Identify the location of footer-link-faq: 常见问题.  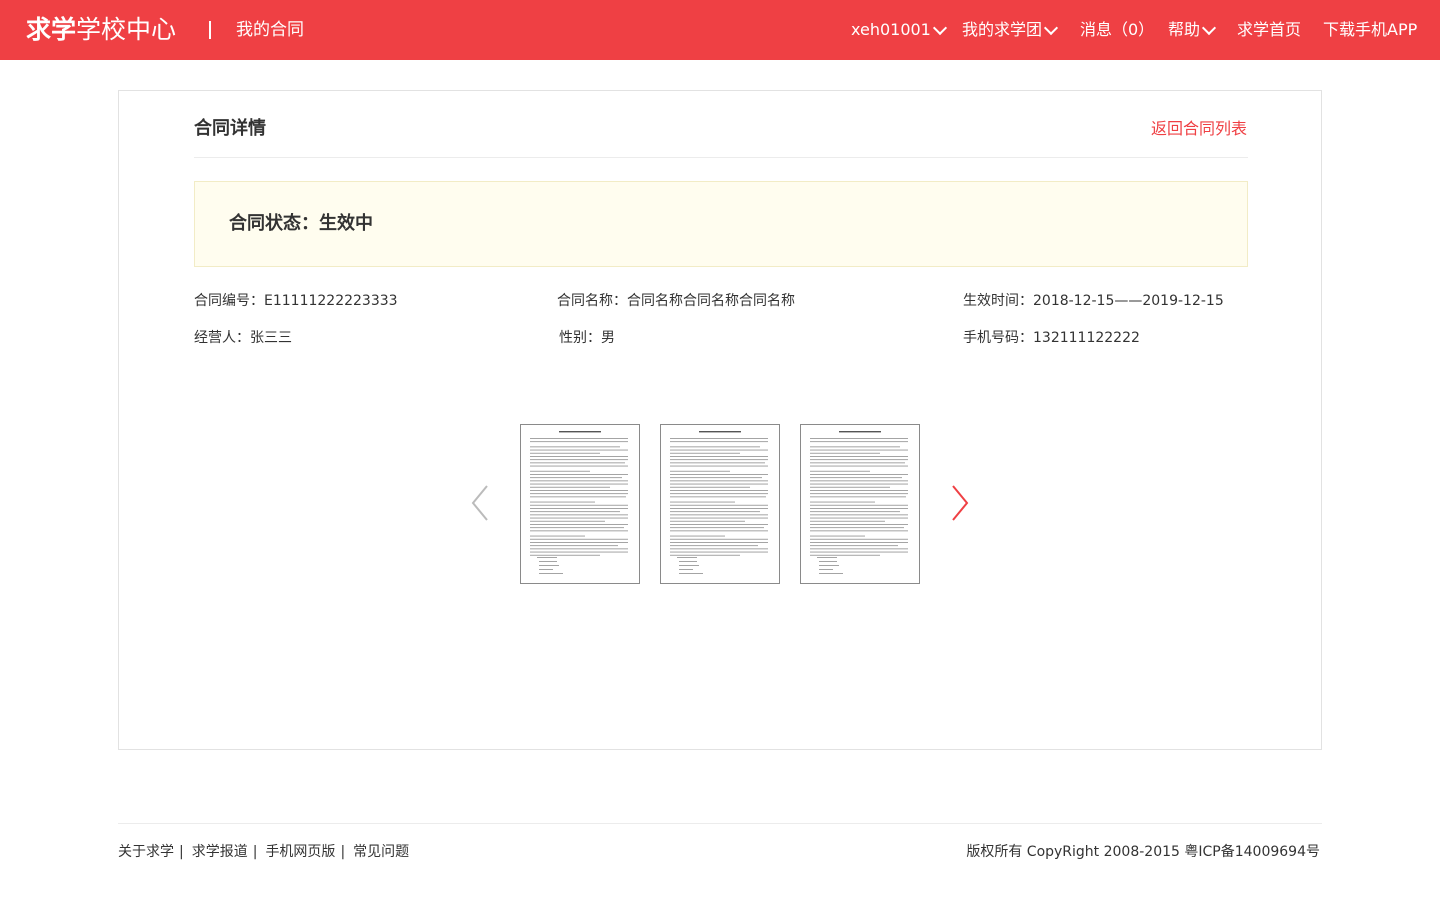
(381, 852).